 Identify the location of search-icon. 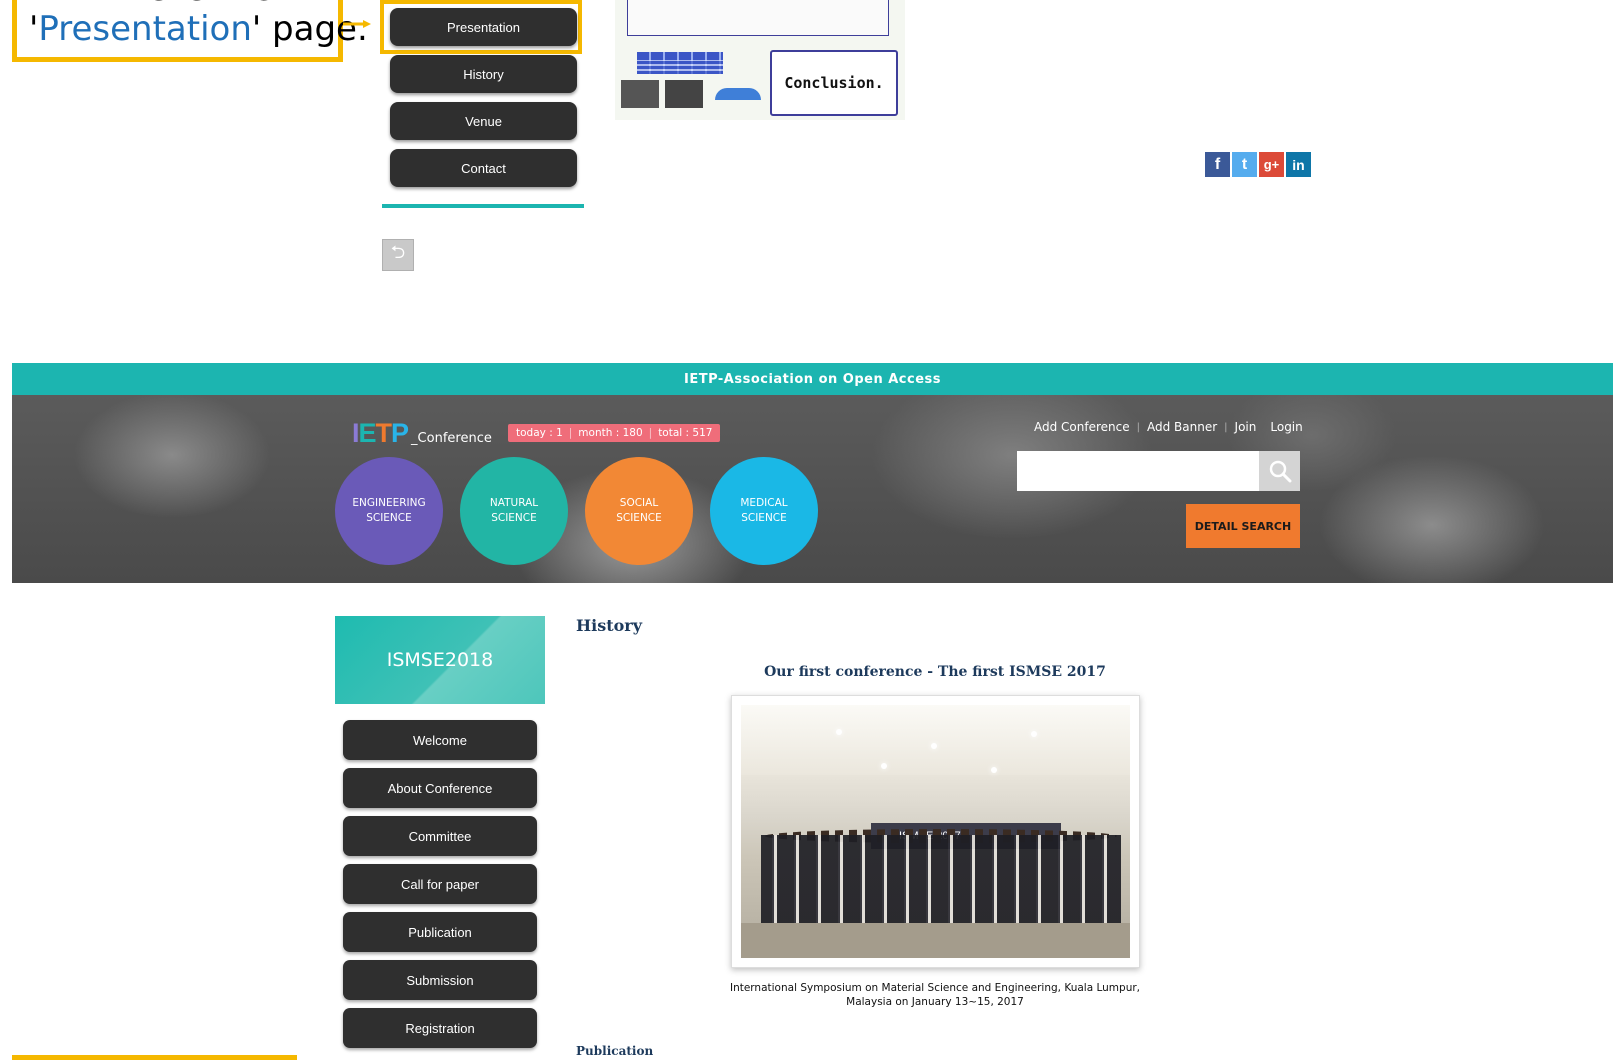
(1280, 471).